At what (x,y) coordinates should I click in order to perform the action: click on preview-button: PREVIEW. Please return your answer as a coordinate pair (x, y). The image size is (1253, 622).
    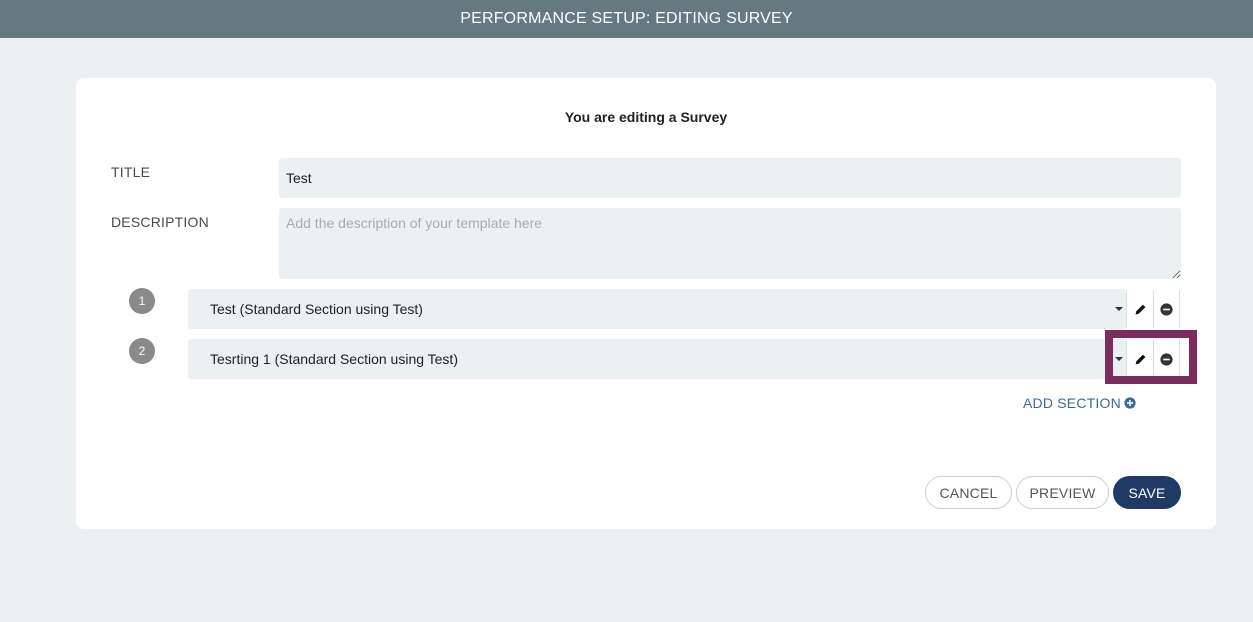
    Looking at the image, I should click on (1062, 492).